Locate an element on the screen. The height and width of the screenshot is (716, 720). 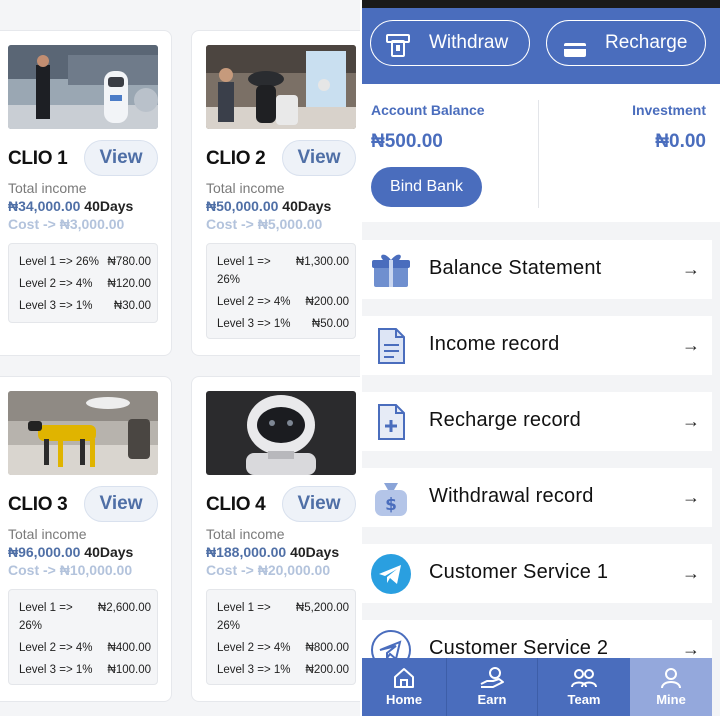
level-label: Level 1 => 26% is located at coordinates (59, 262).